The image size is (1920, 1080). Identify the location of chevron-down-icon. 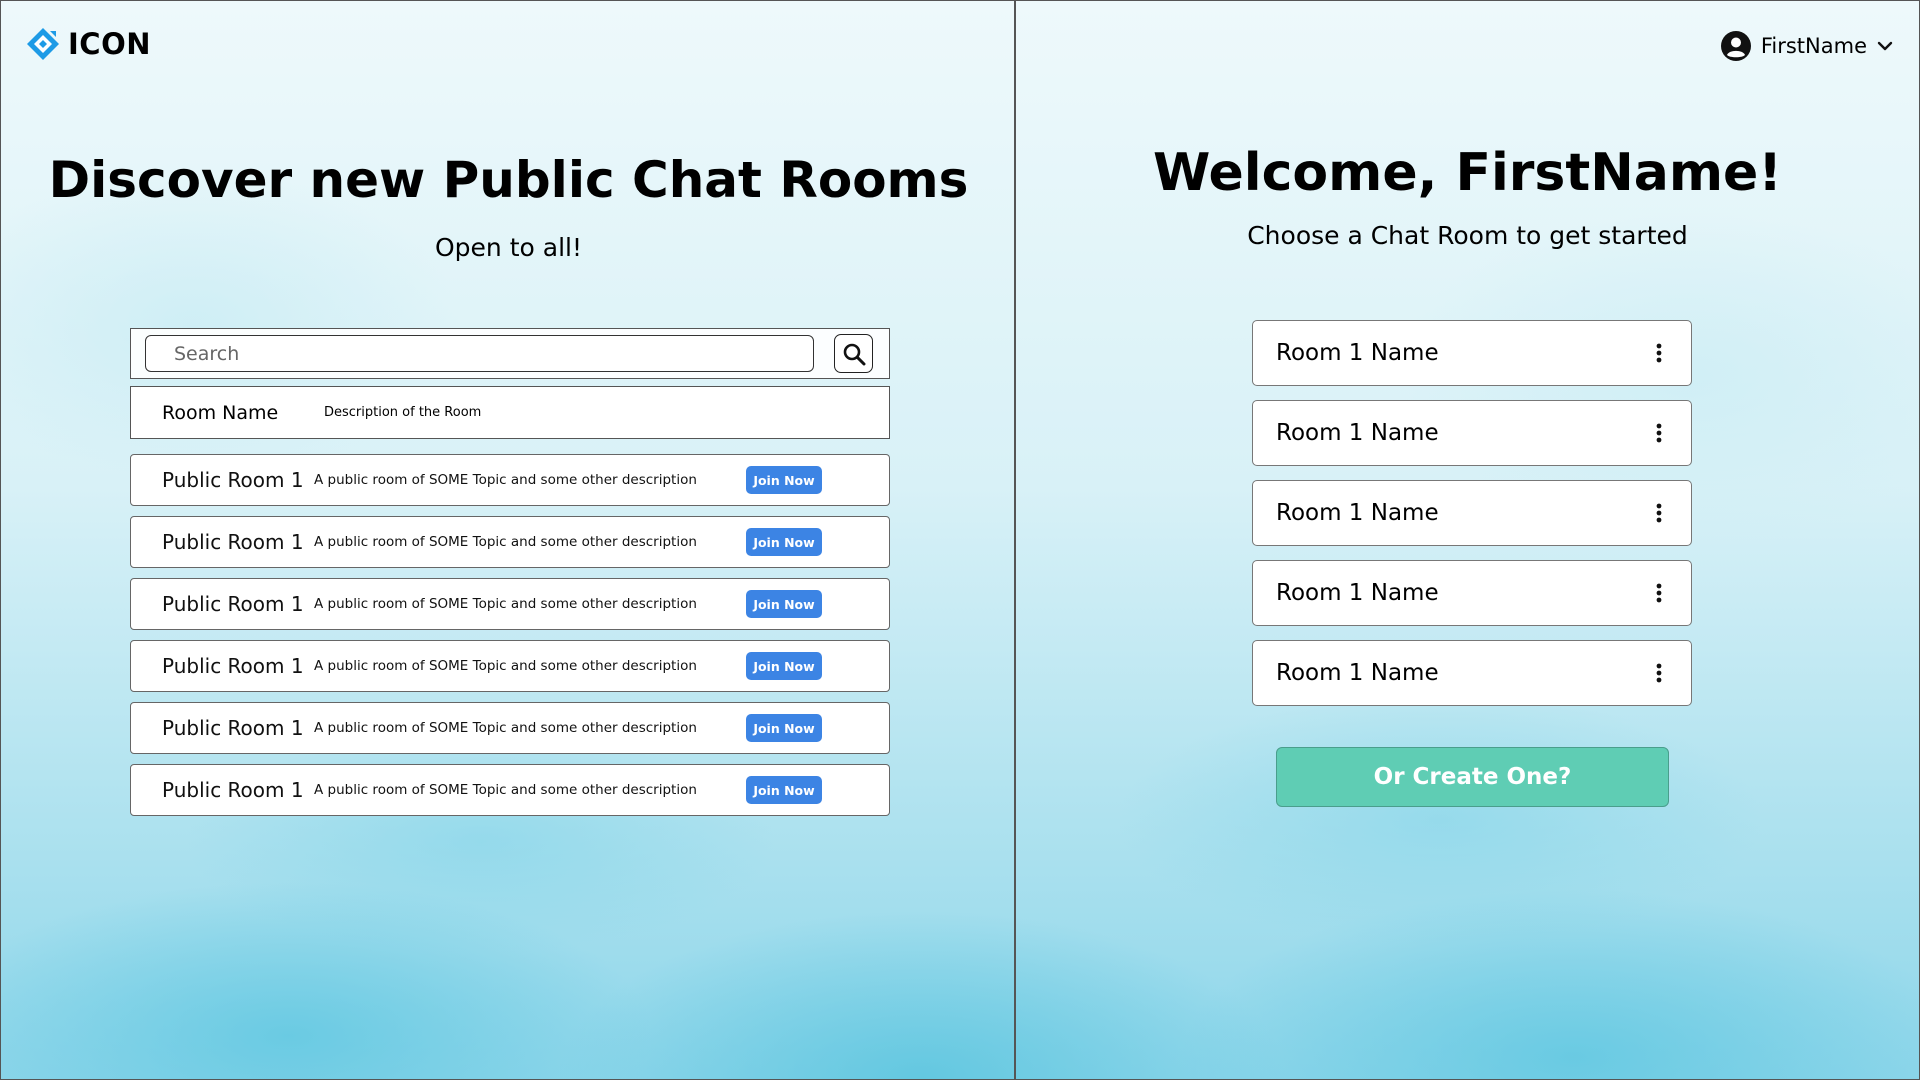
(1885, 46).